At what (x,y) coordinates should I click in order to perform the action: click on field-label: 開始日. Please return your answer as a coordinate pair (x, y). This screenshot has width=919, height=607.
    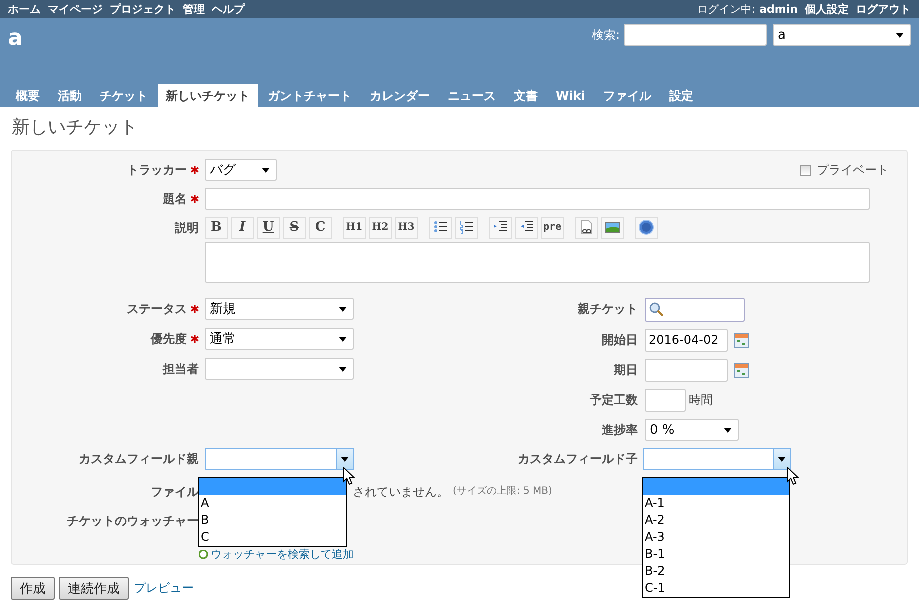
    Looking at the image, I should click on (620, 340).